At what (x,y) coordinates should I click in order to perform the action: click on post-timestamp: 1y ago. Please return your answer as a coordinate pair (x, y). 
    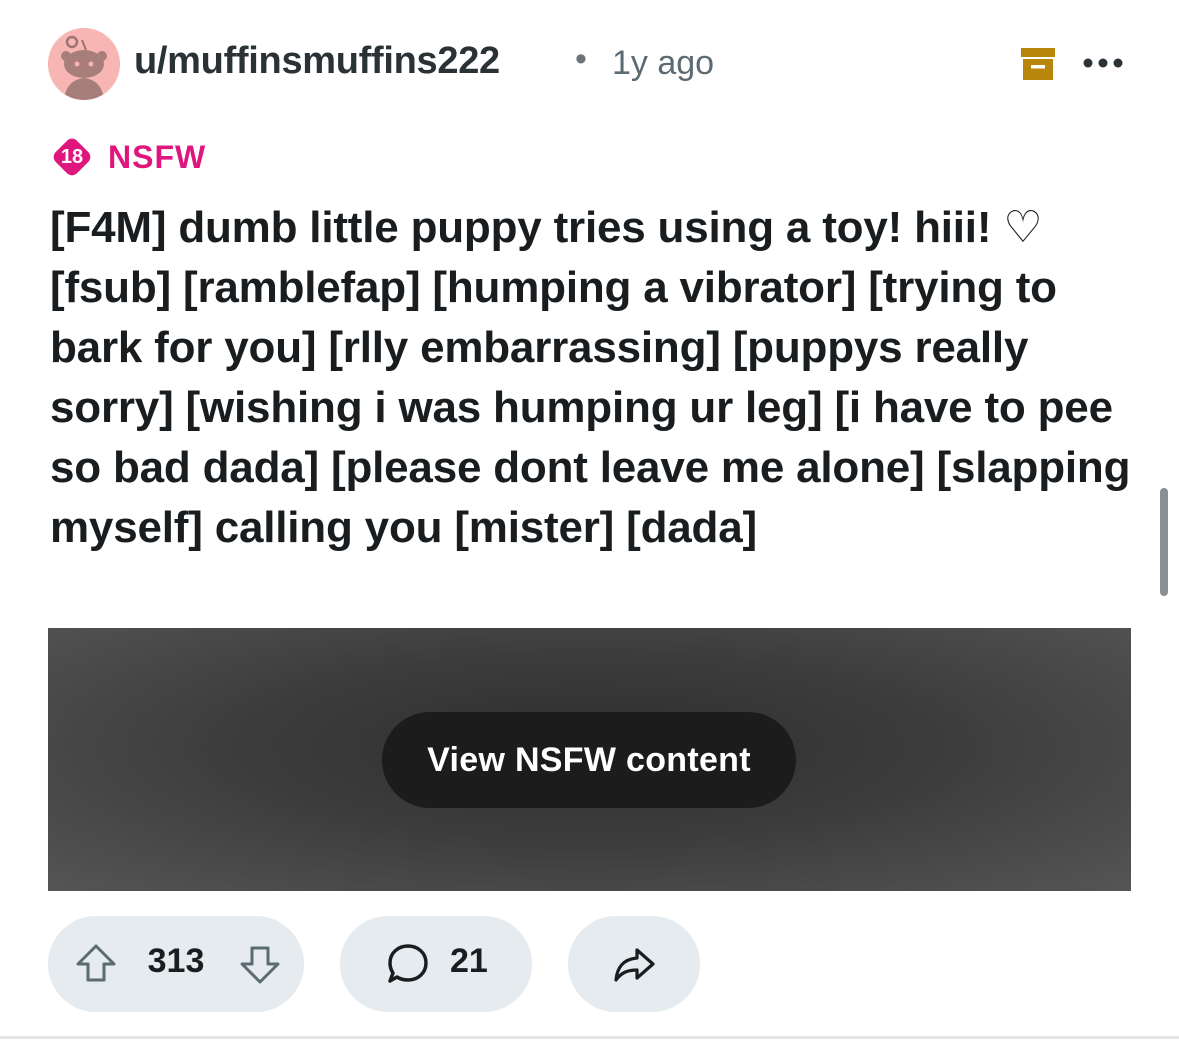
    Looking at the image, I should click on (663, 63).